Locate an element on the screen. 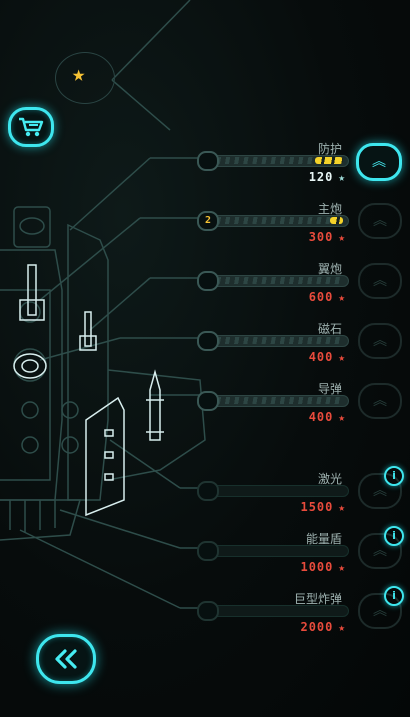 This screenshot has height=717, width=410. upgrade-cost: 1000 ★ is located at coordinates (323, 567).